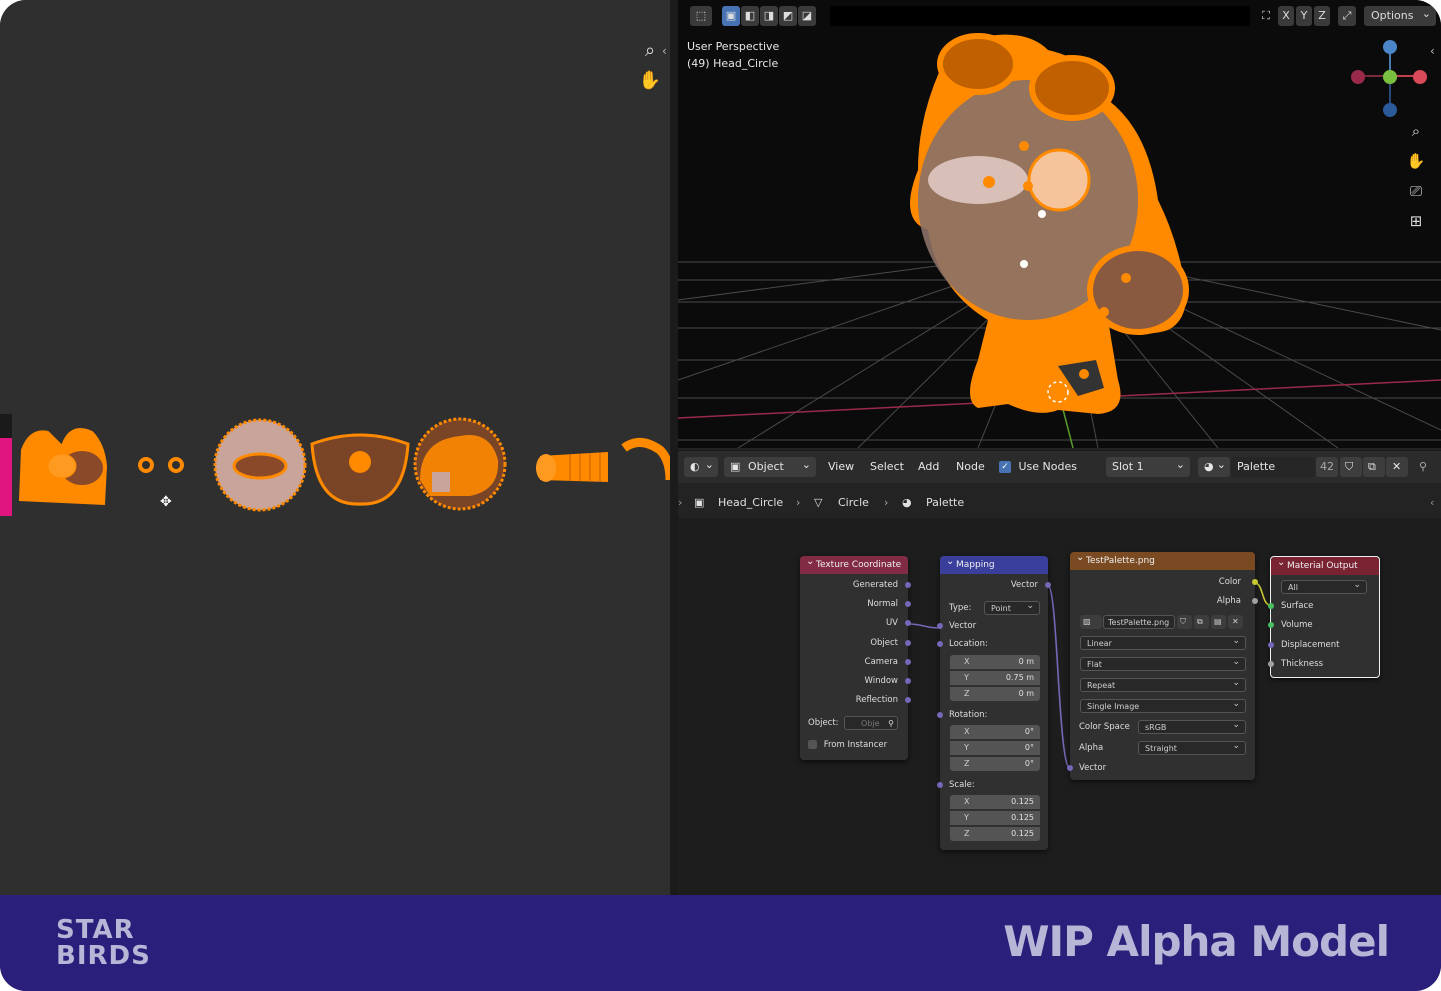 This screenshot has width=1441, height=991. What do you see at coordinates (1304, 16) in the screenshot?
I see `mirror-y-button: Y` at bounding box center [1304, 16].